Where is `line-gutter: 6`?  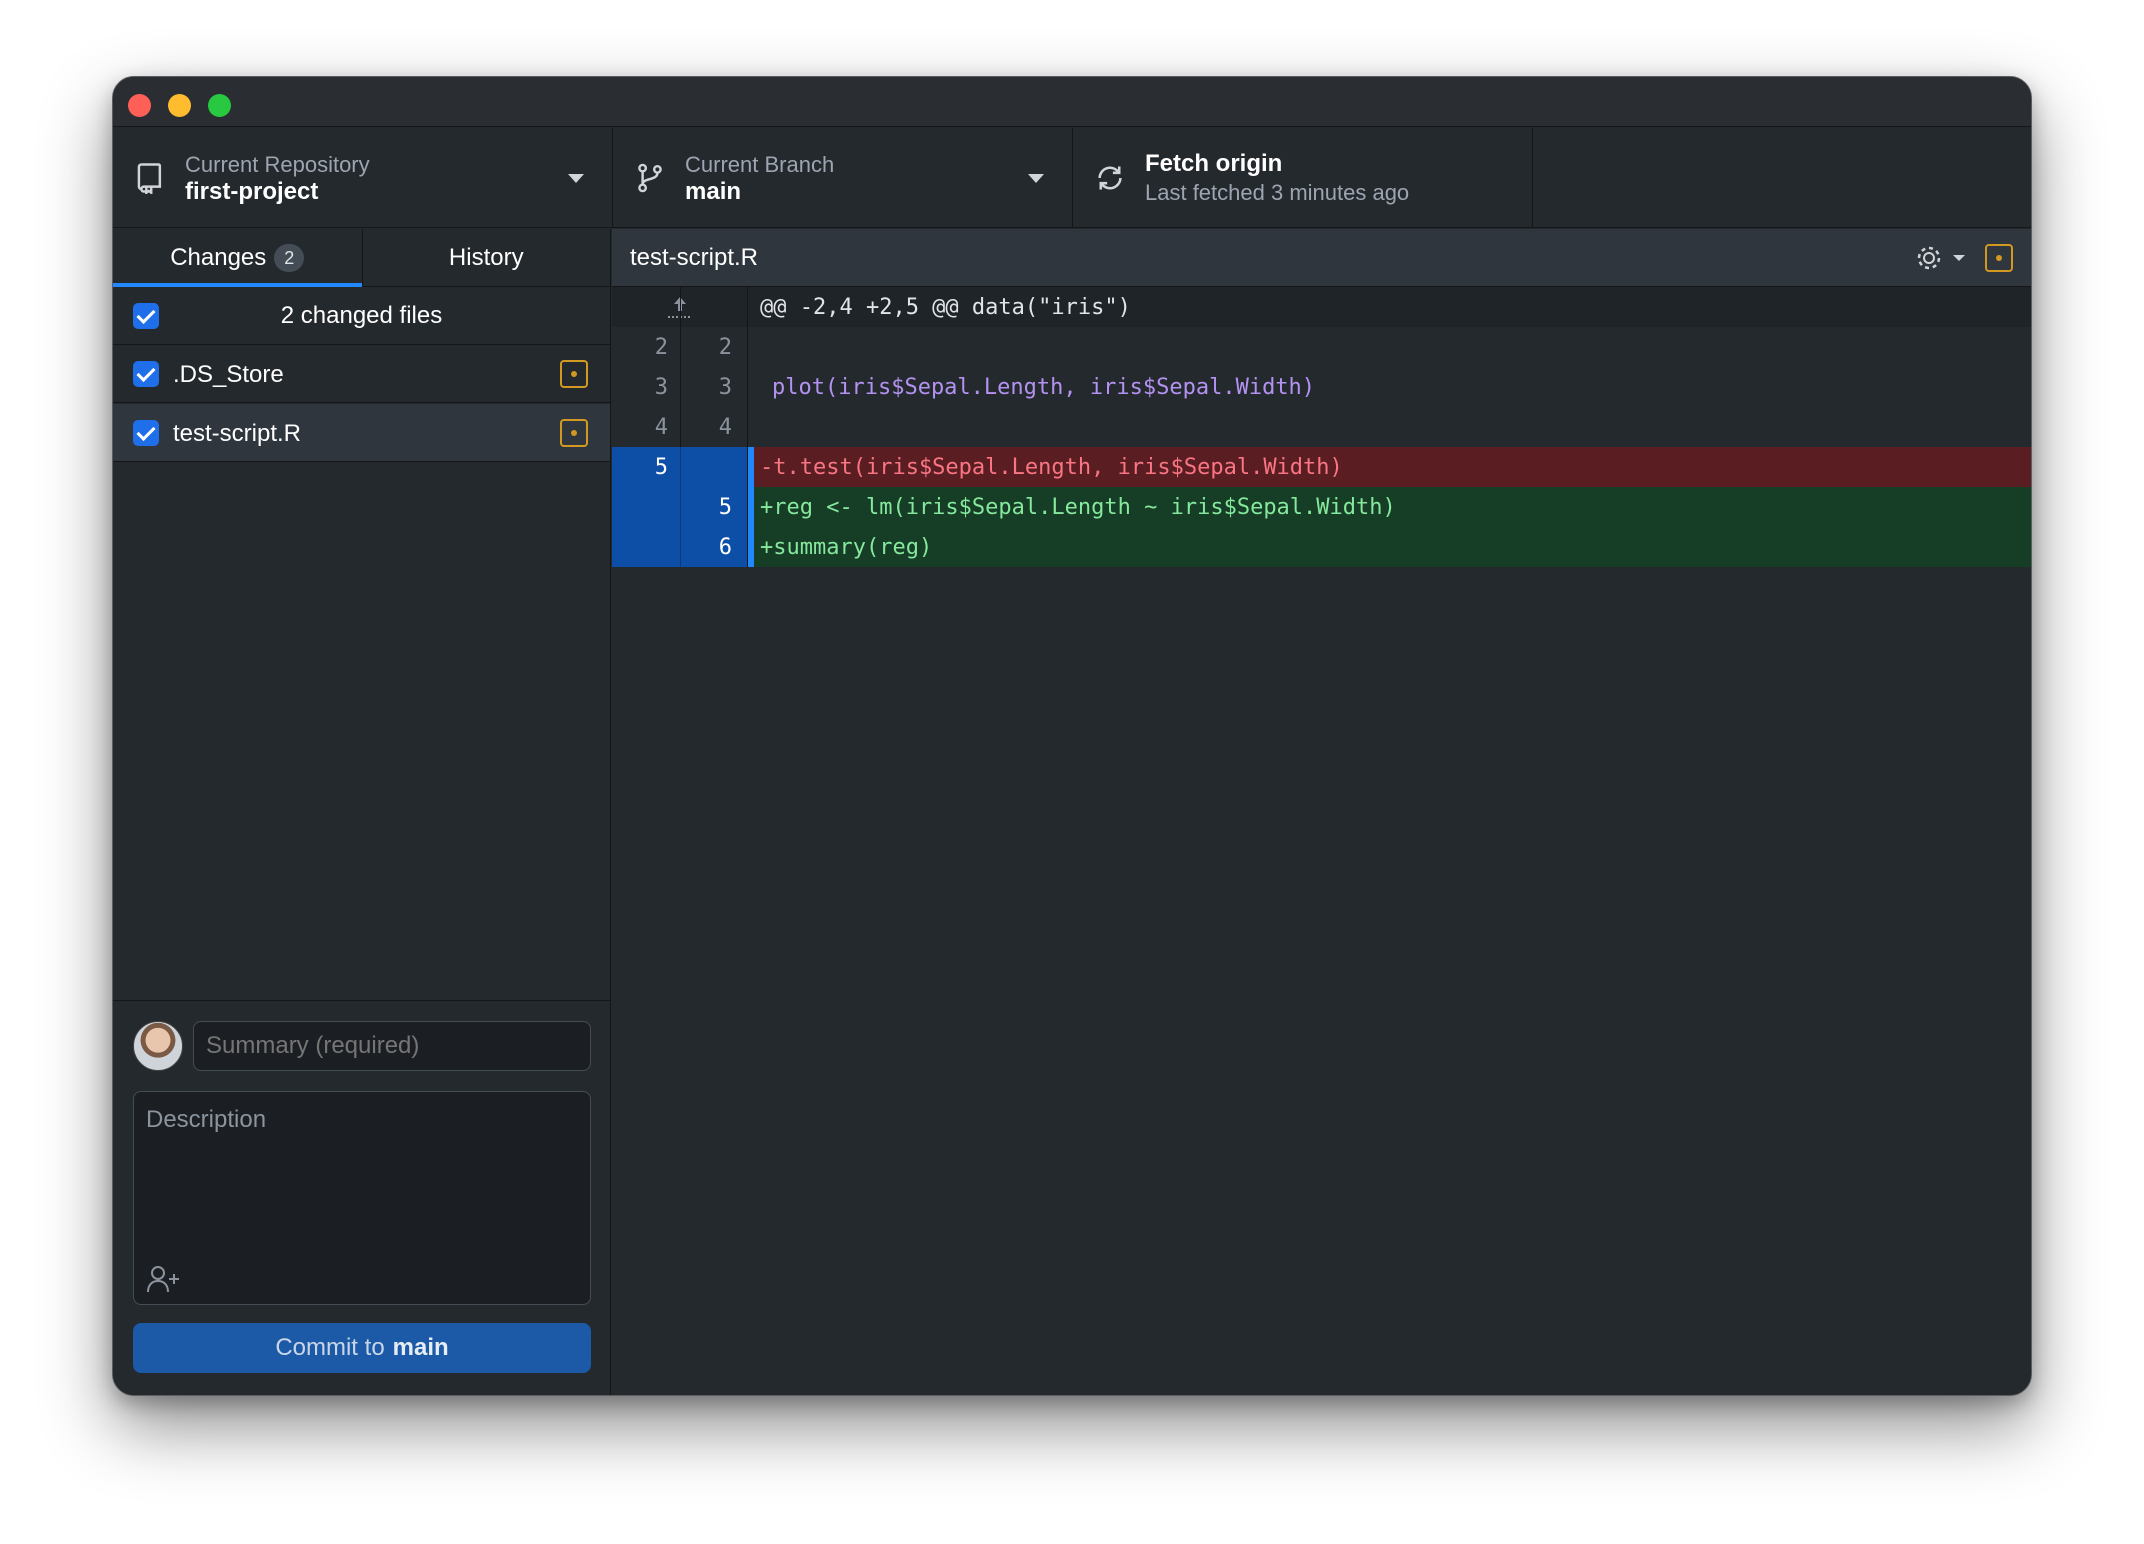
line-gutter: 6 is located at coordinates (680, 547).